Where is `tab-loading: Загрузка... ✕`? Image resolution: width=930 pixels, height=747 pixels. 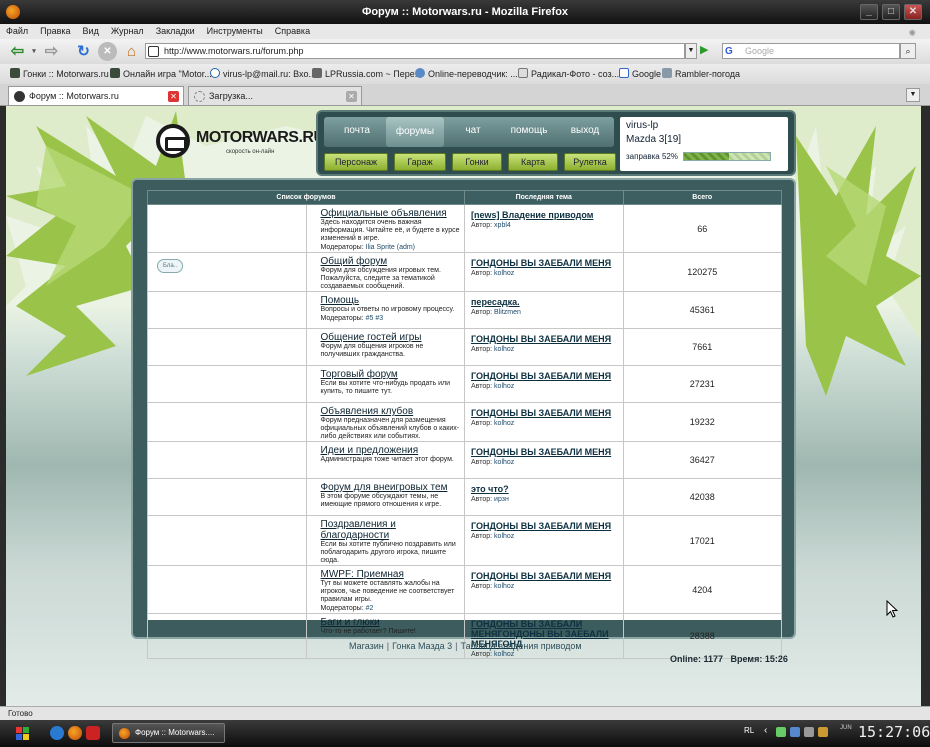 tab-loading: Загрузка... ✕ is located at coordinates (275, 95).